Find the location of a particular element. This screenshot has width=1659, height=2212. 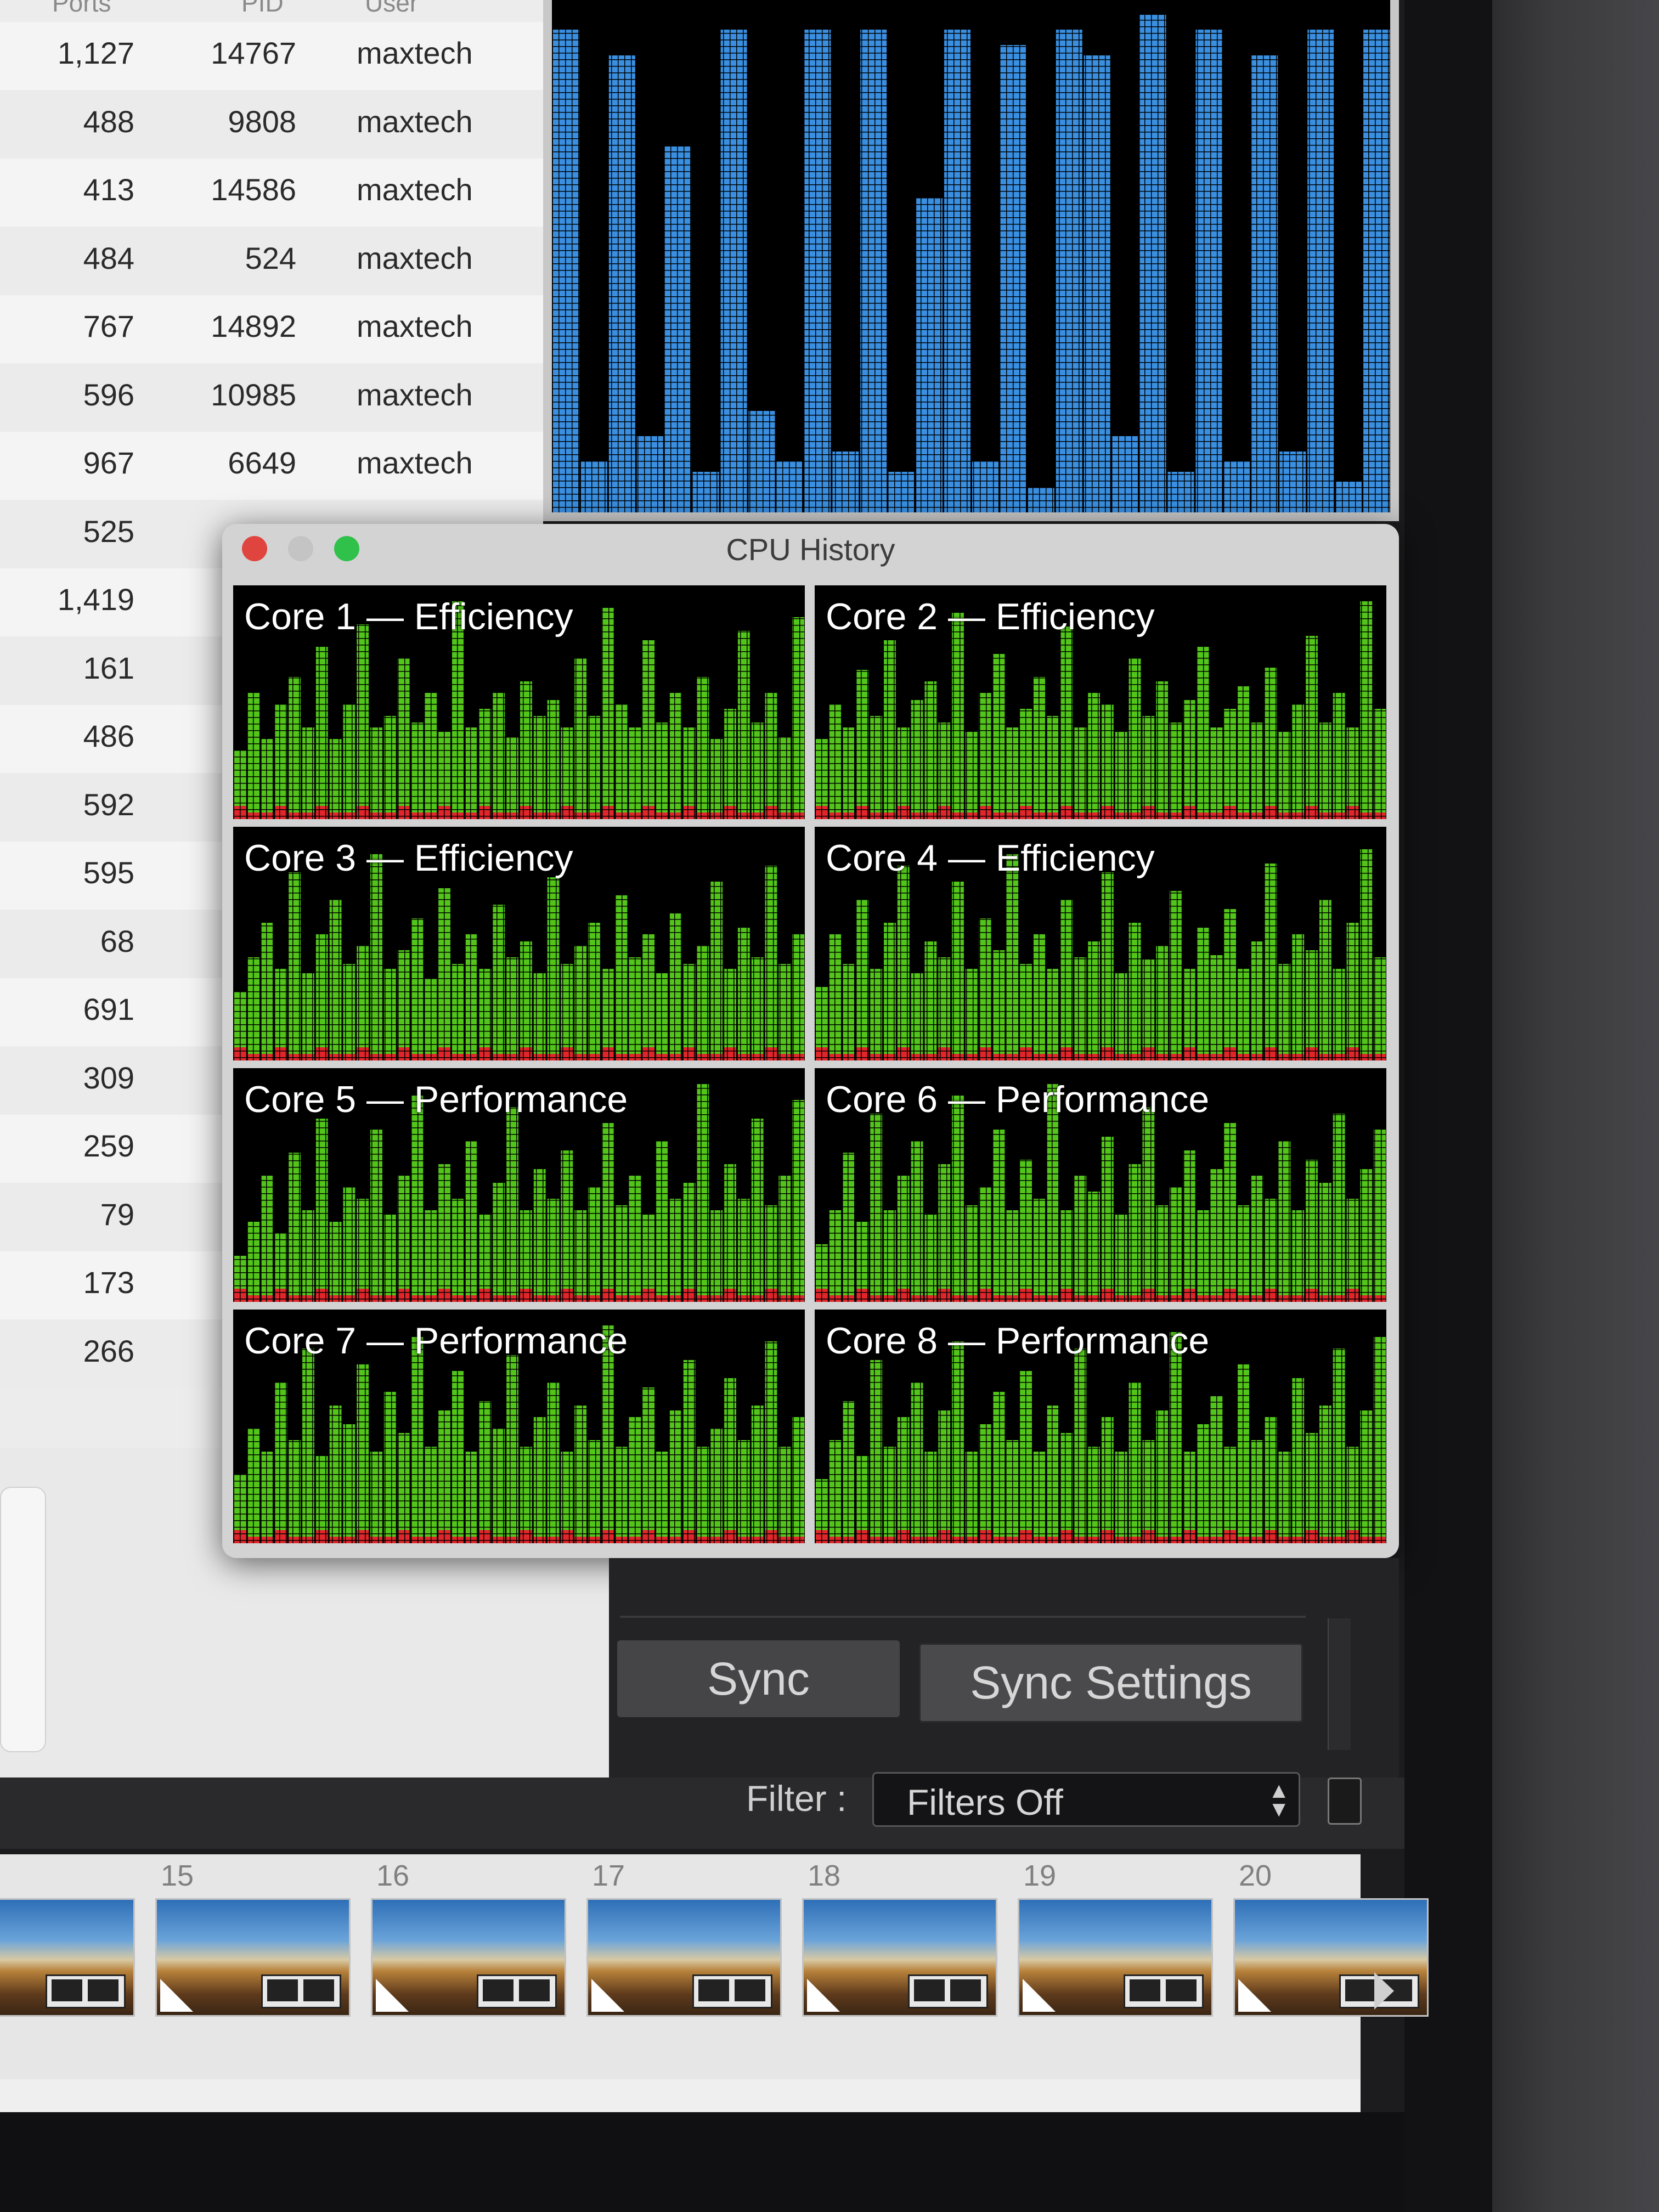

window-titlebar: CPU History is located at coordinates (811, 551).